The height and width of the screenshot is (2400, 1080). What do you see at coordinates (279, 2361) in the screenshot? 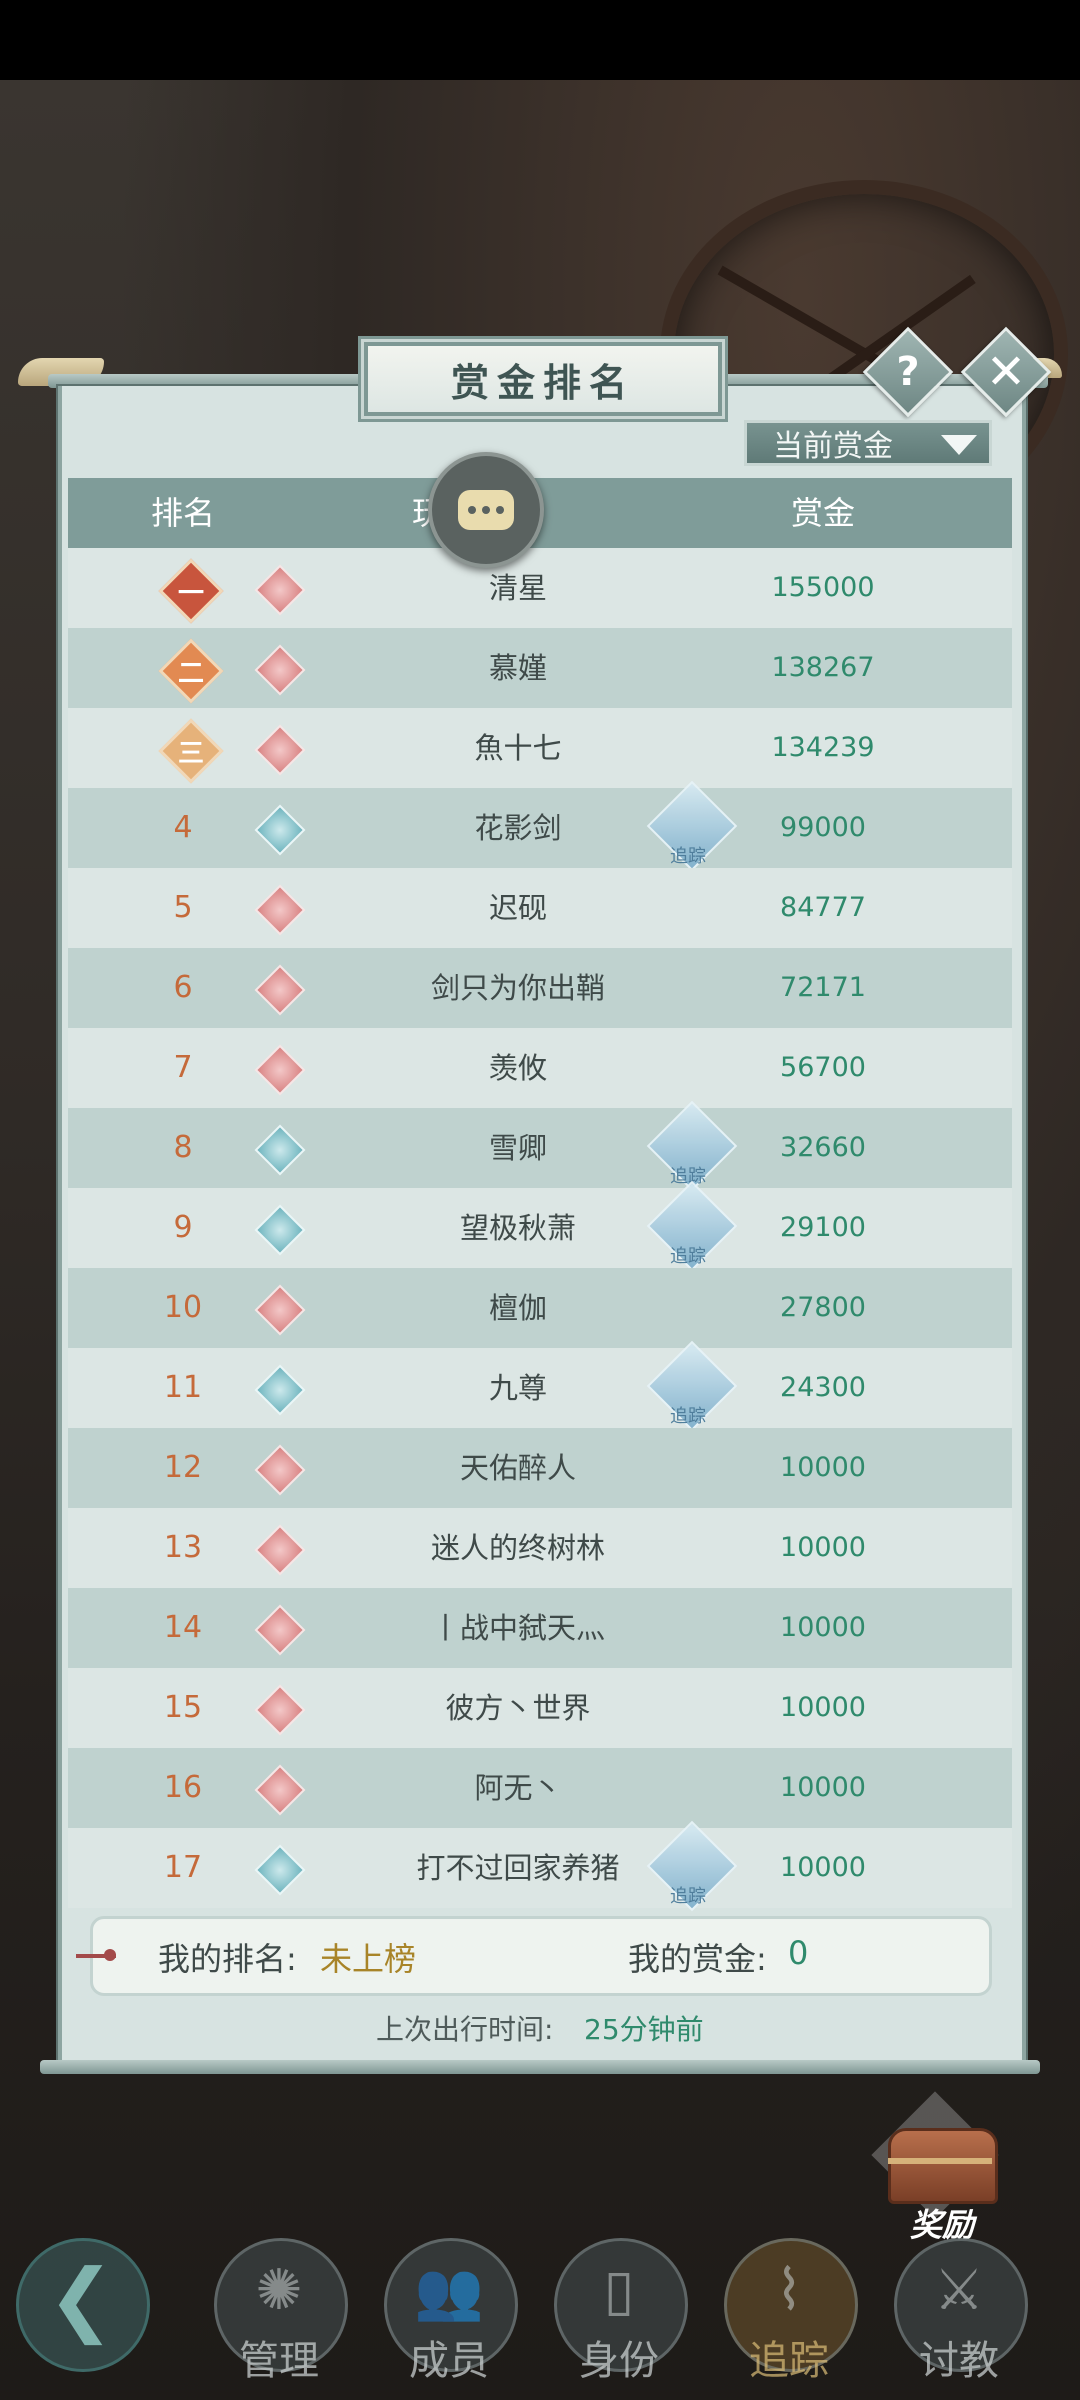
I see `nav-manage-label: 管理` at bounding box center [279, 2361].